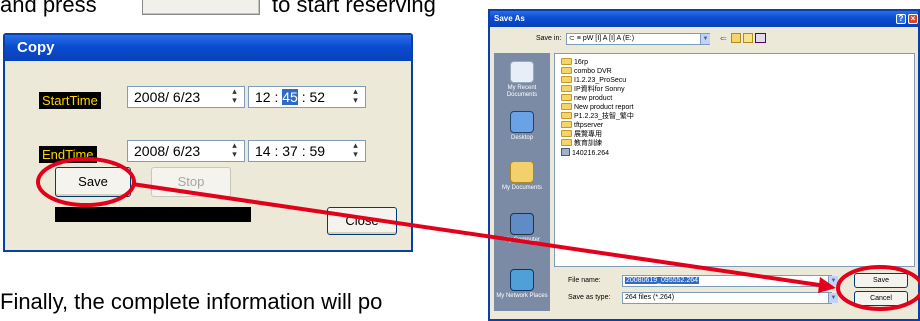 Image resolution: width=920 pixels, height=321 pixels. I want to click on annotation-arrowhead, so click(827, 285).